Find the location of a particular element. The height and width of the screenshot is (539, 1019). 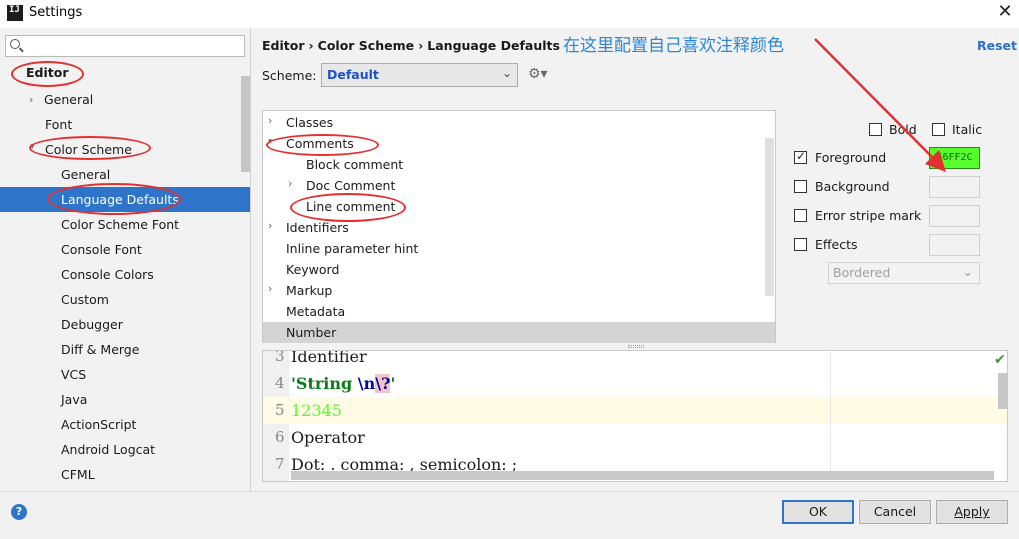

background-label: Background is located at coordinates (852, 186).